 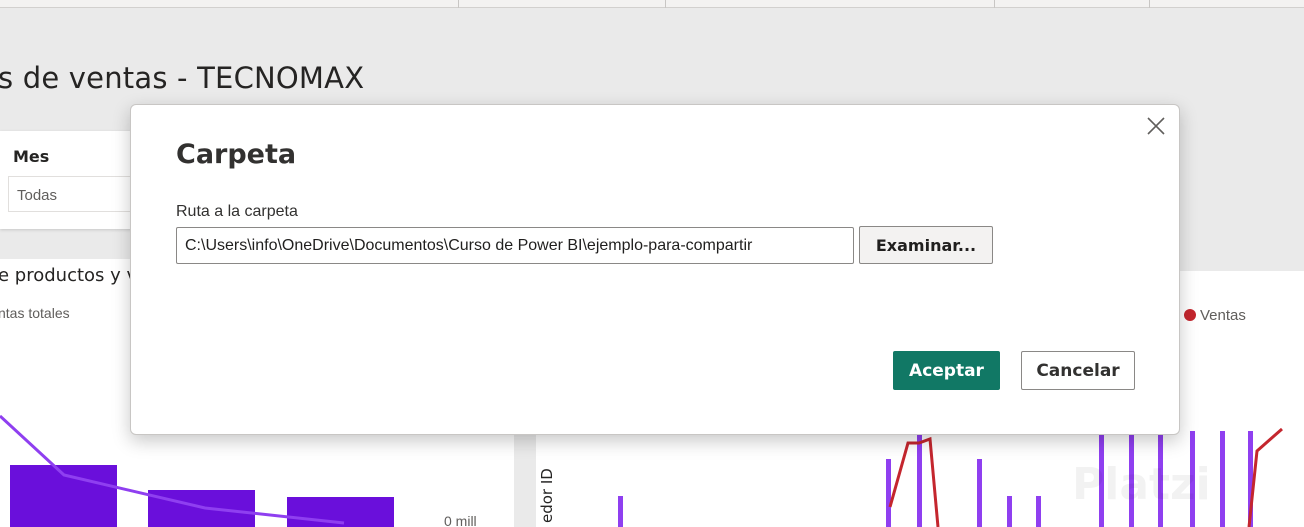 What do you see at coordinates (70, 180) in the screenshot?
I see `month-slicer: Mes Todas` at bounding box center [70, 180].